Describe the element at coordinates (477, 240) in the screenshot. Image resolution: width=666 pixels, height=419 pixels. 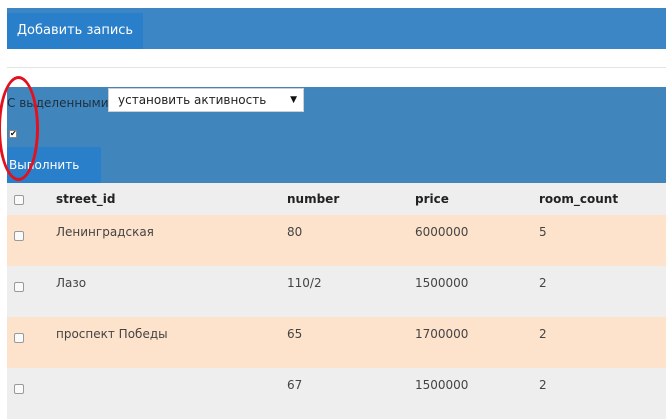
I see `cell-price: 6000000` at that location.